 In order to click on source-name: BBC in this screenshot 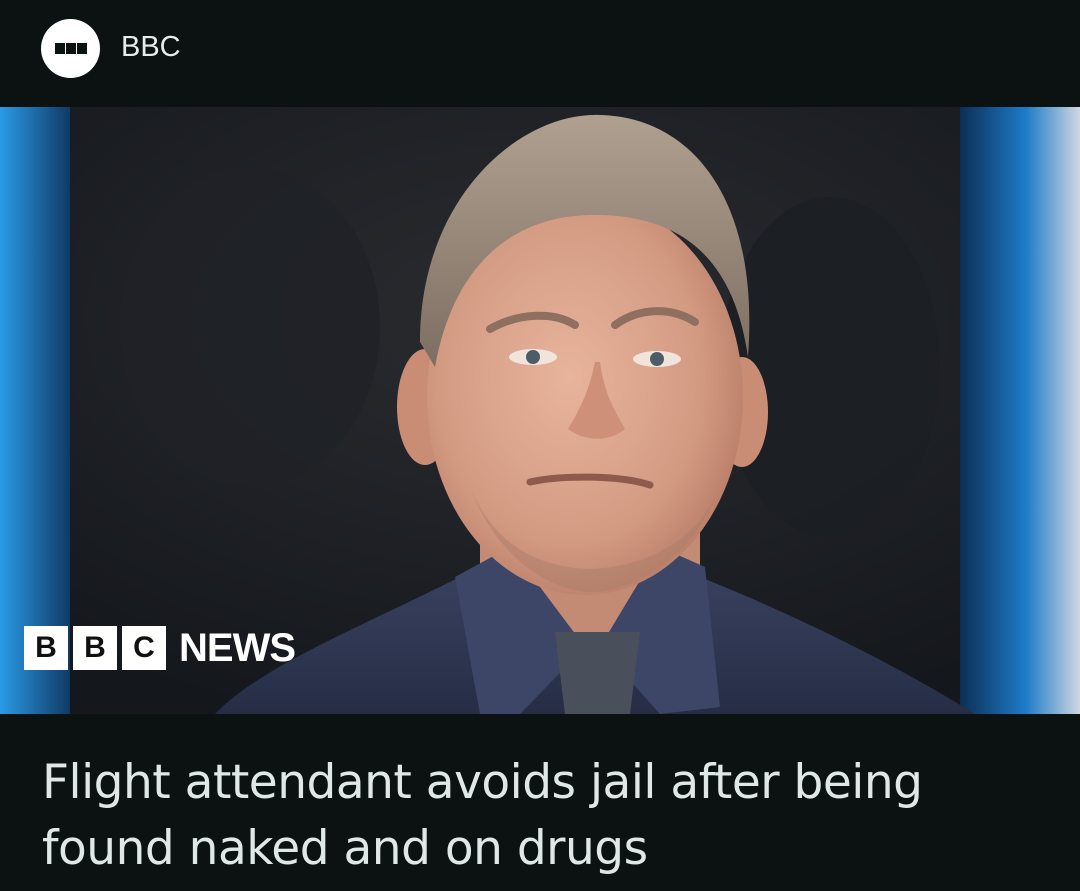, I will do `click(151, 47)`.